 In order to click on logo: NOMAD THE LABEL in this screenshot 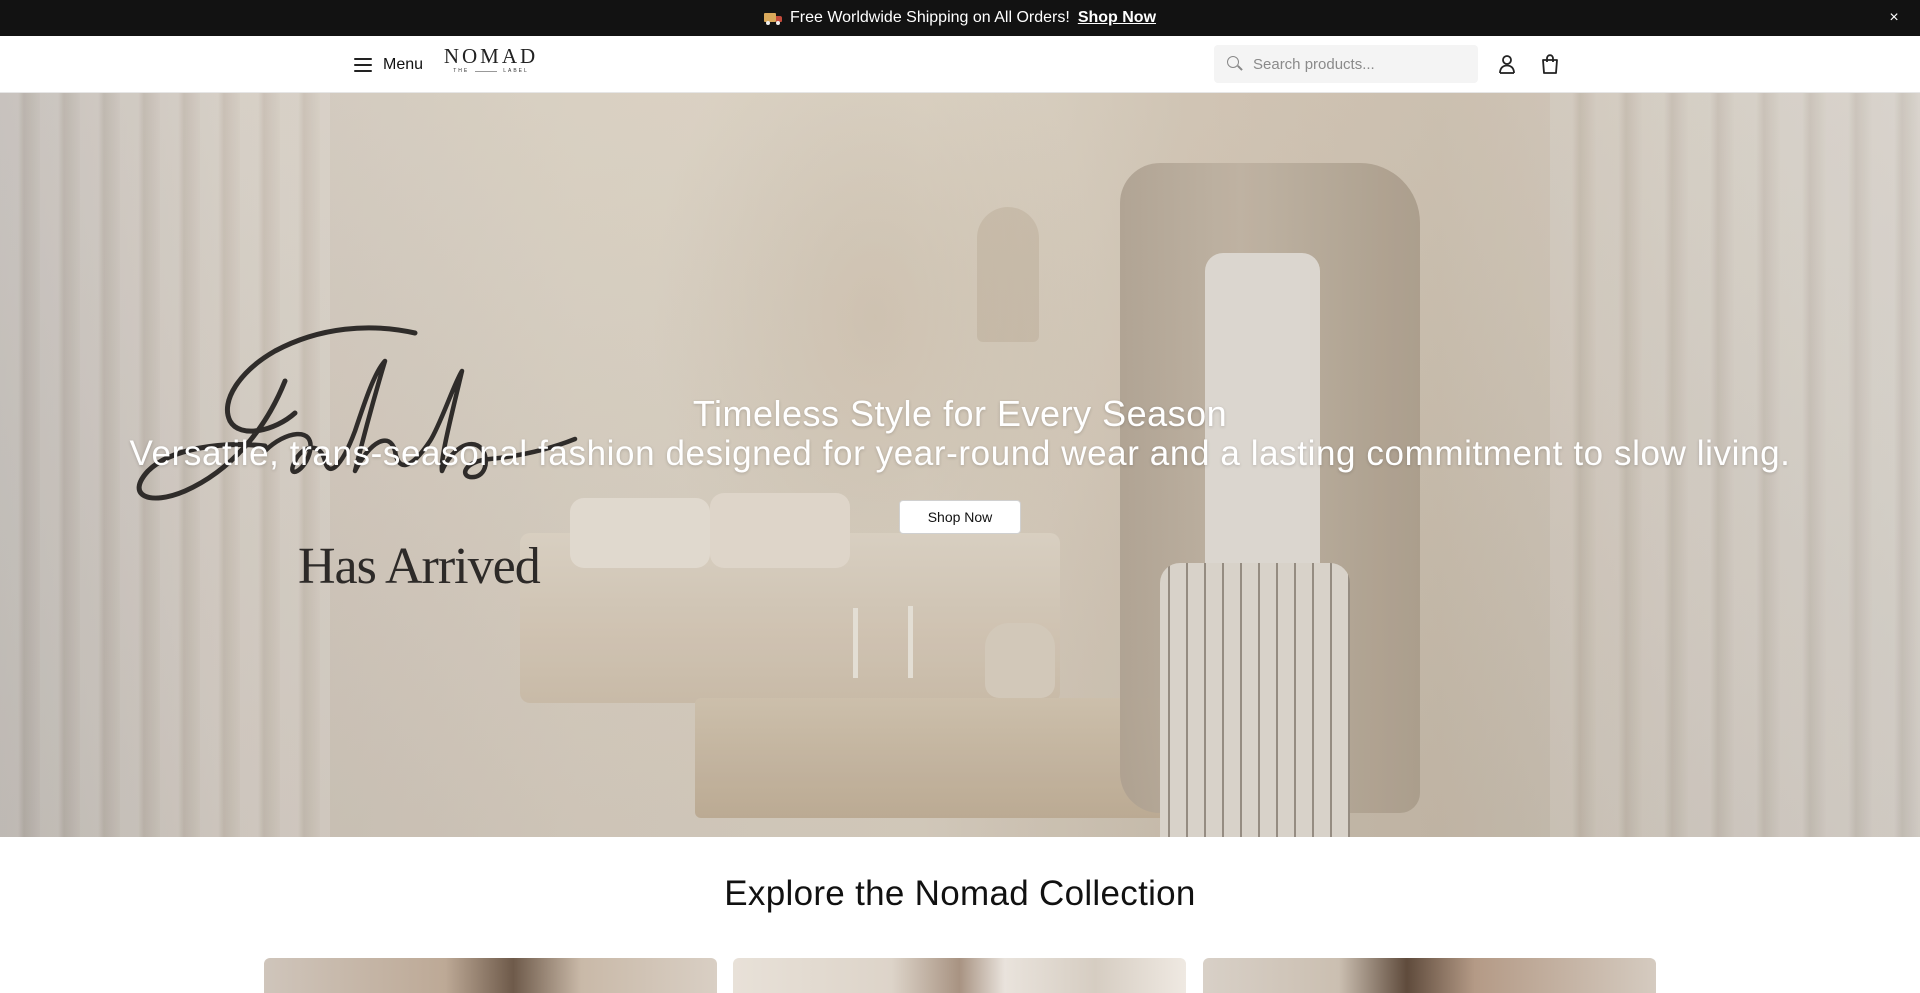, I will do `click(491, 62)`.